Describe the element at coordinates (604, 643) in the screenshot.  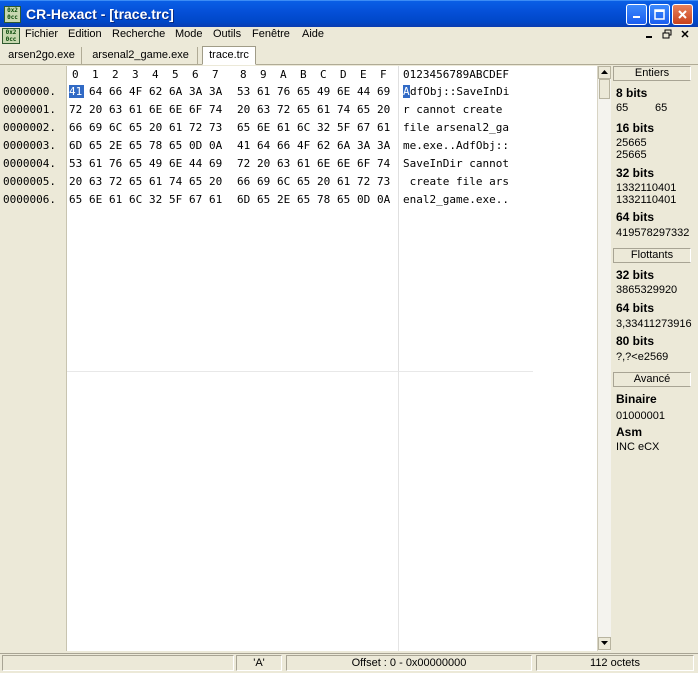
I see `scroll-down-button` at that location.